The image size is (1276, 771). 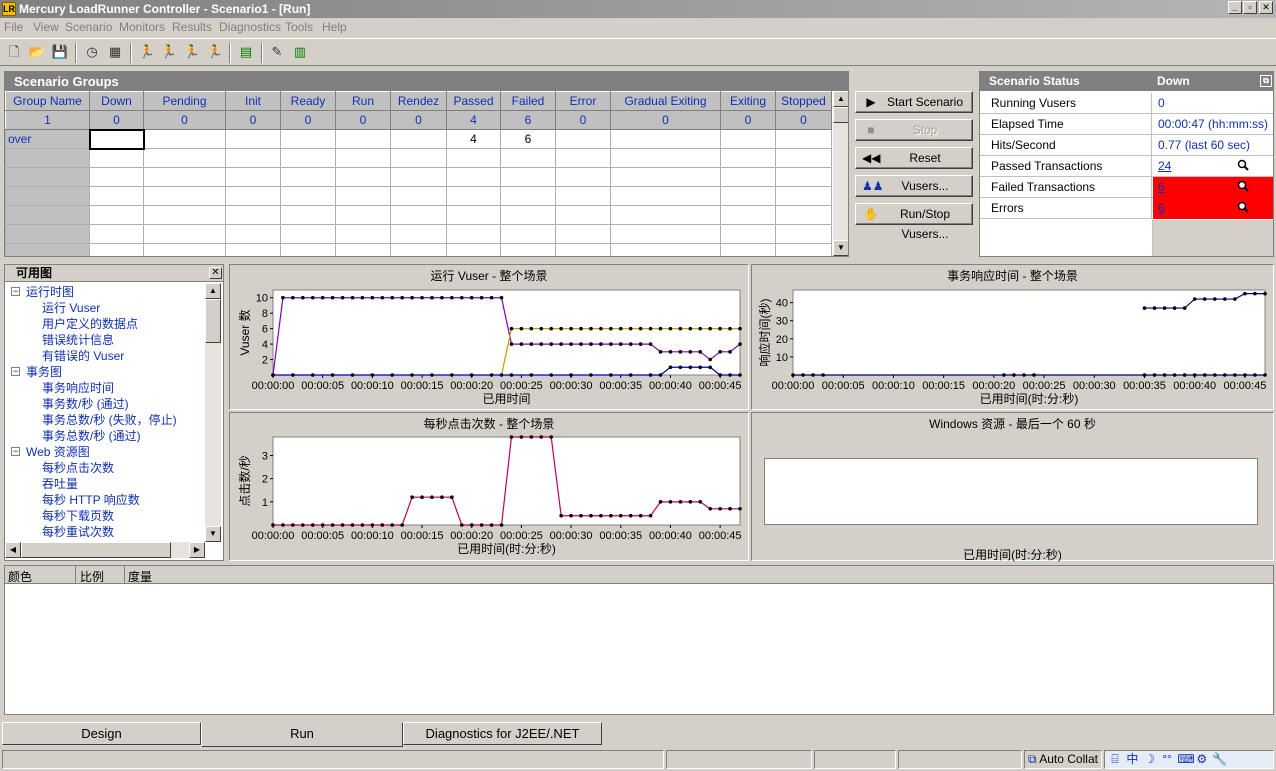 What do you see at coordinates (418, 101) in the screenshot?
I see `col-rendez: Rendez` at bounding box center [418, 101].